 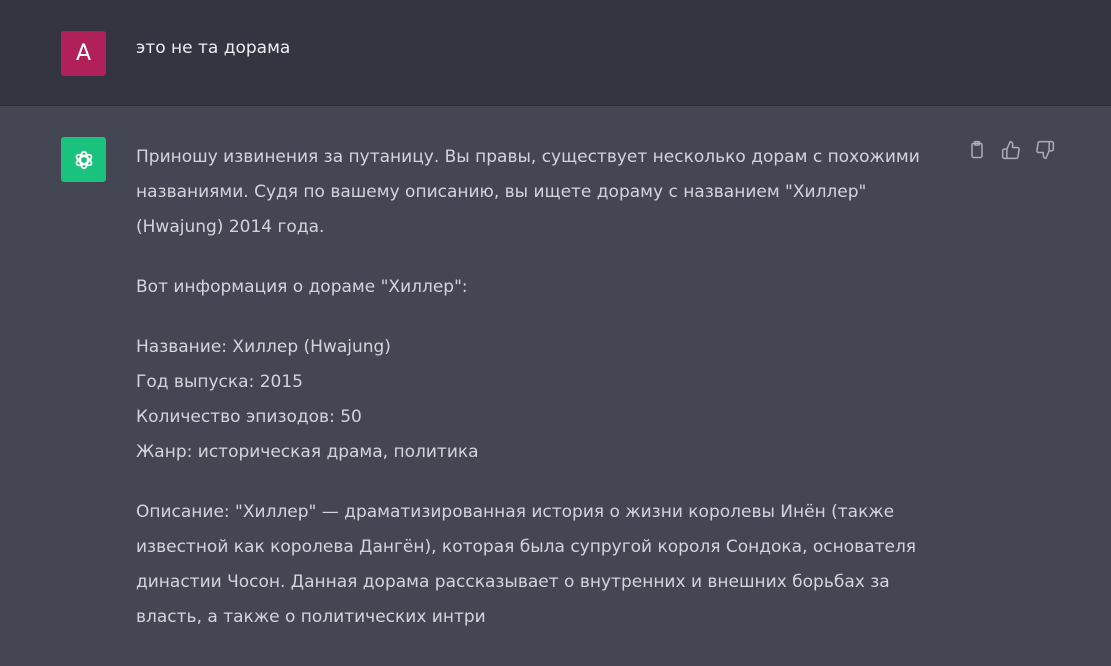 I want to click on paragraph-intro: Вот информация о дораме "Хиллер":, so click(x=536, y=287).